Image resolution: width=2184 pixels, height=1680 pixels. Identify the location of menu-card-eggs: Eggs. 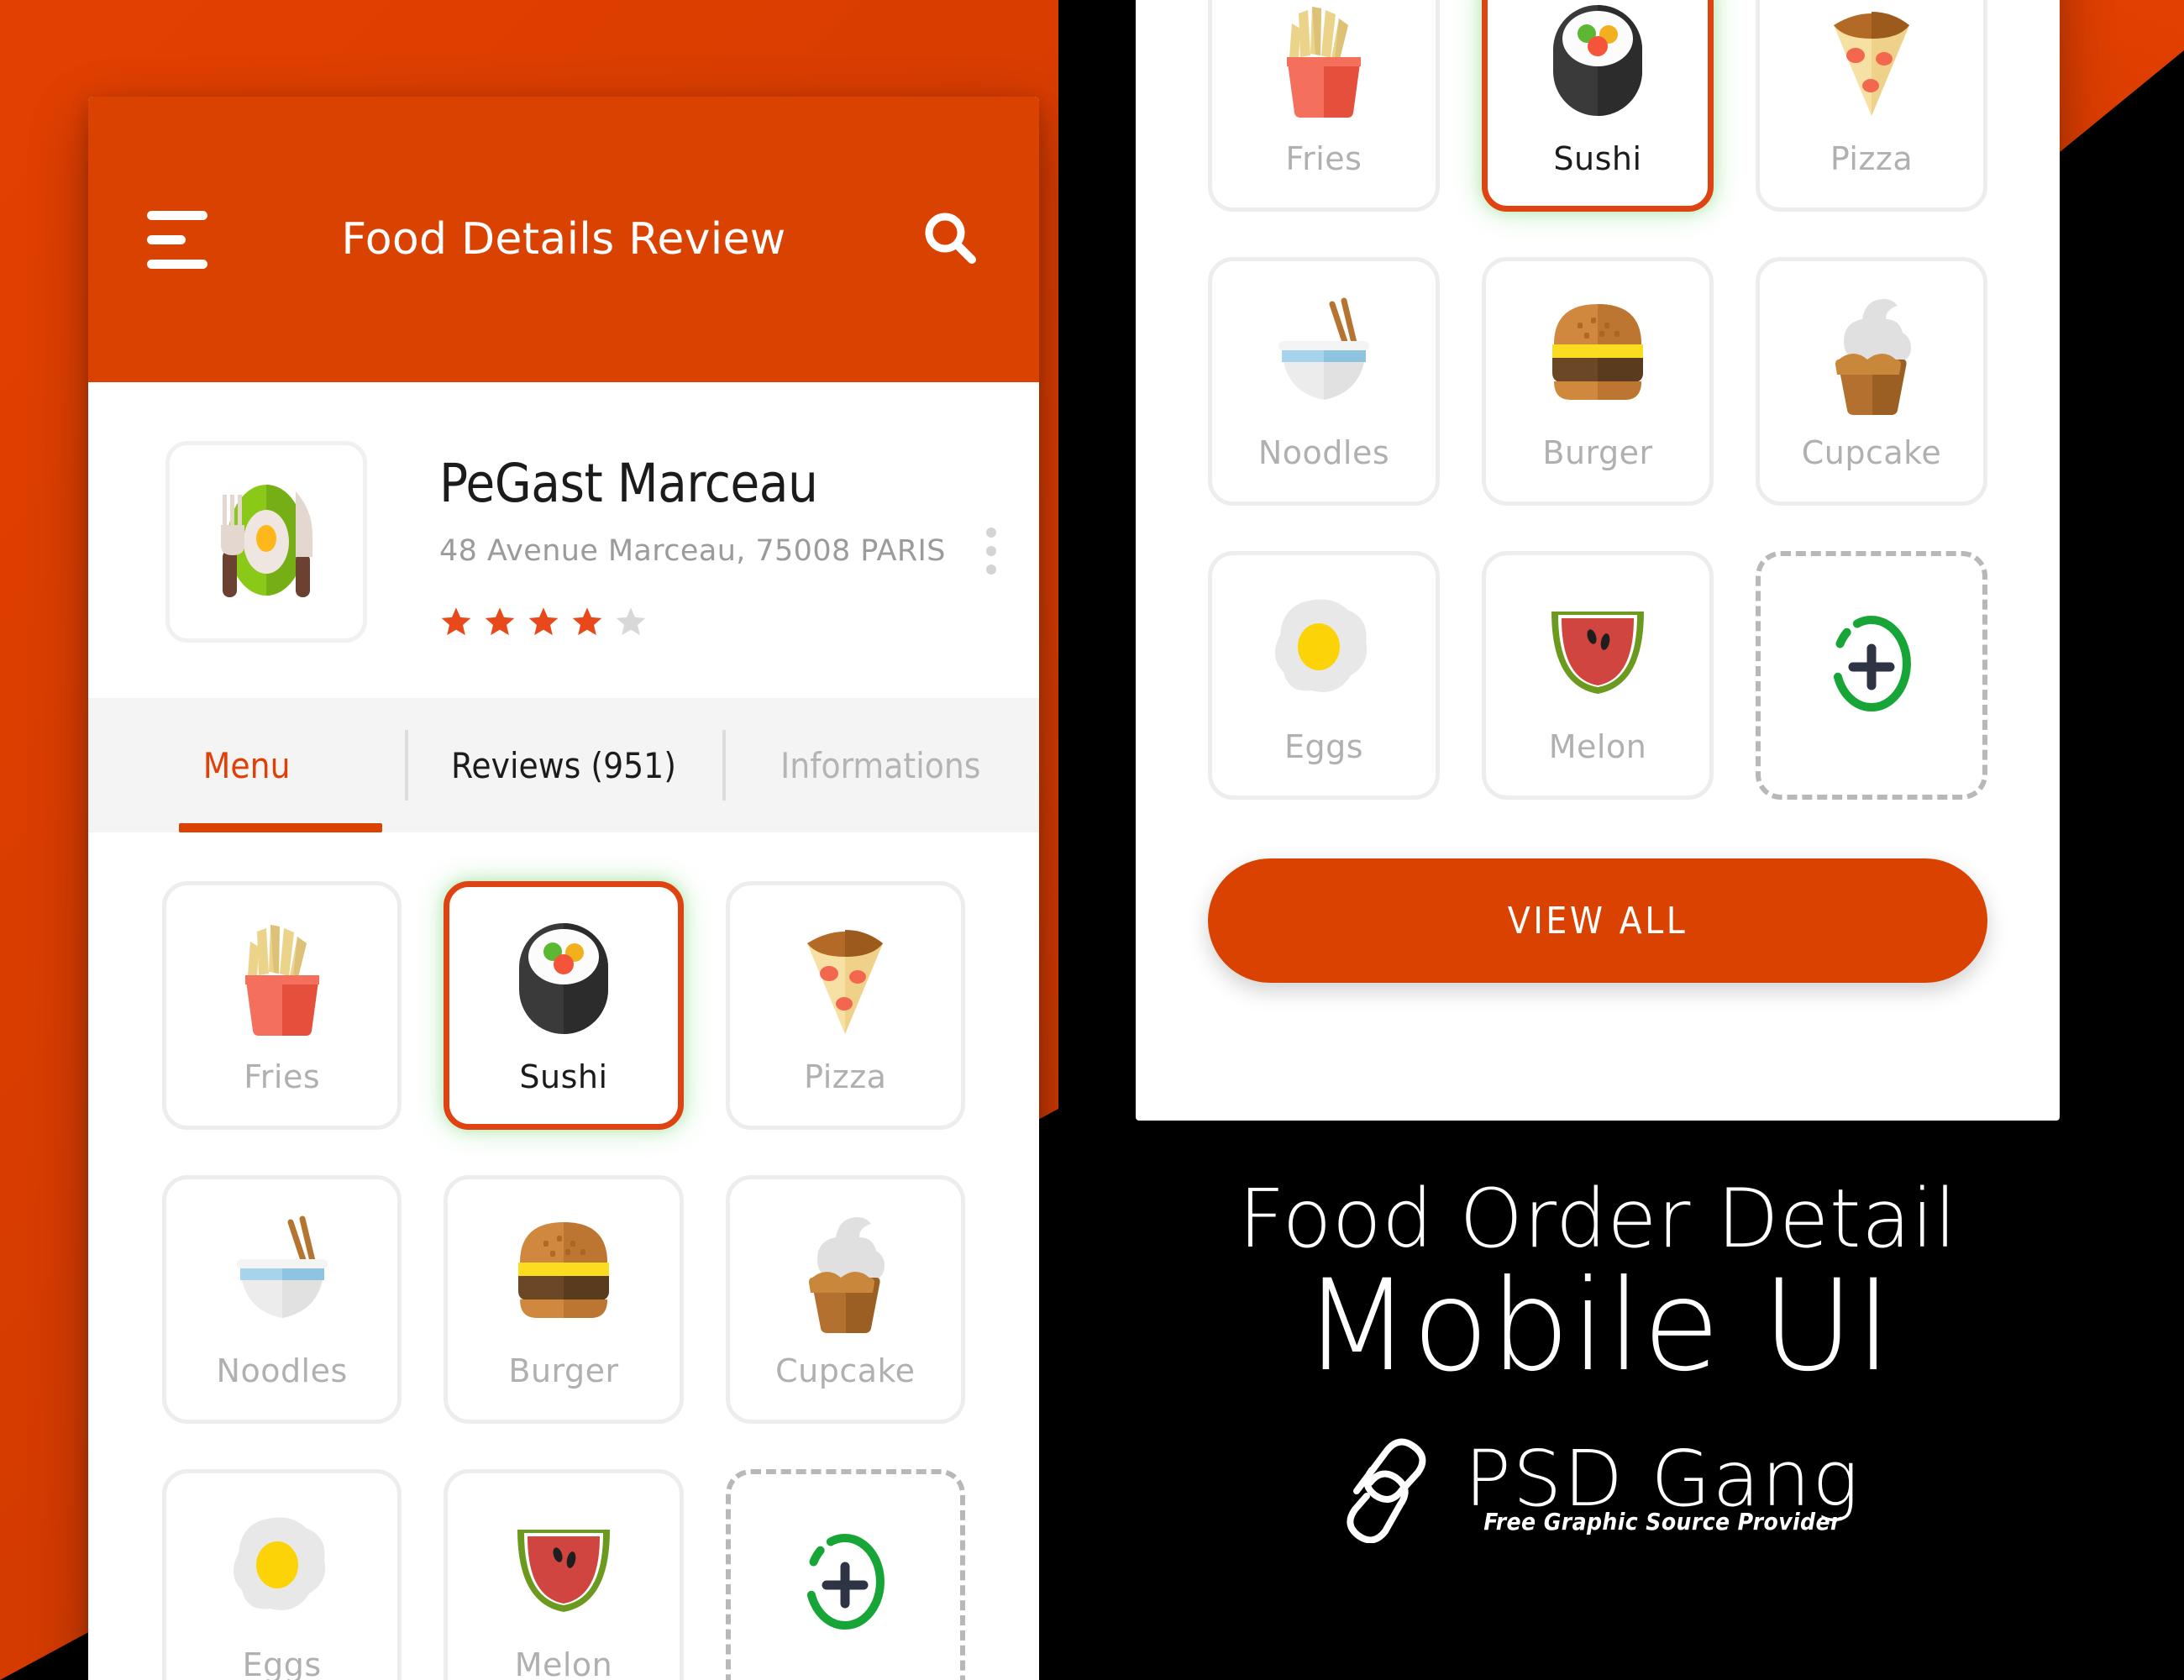
(282, 1574).